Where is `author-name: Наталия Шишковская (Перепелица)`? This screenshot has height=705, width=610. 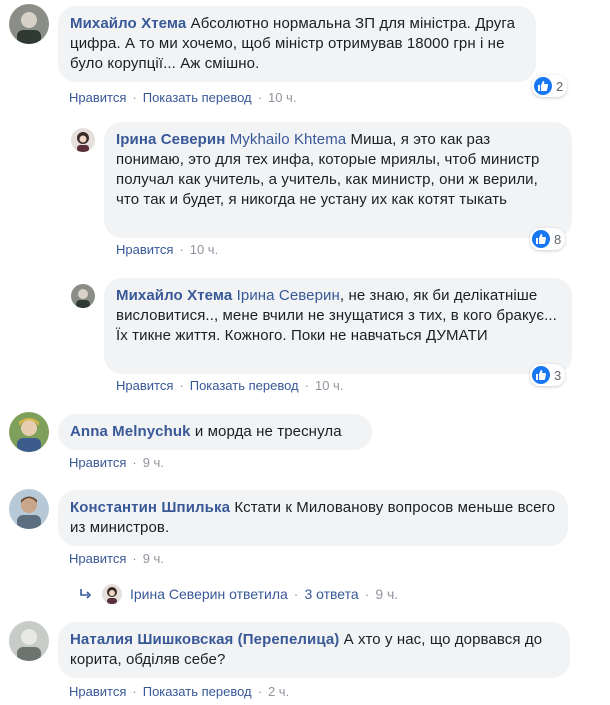
author-name: Наталия Шишковская (Перепелица) is located at coordinates (204, 639).